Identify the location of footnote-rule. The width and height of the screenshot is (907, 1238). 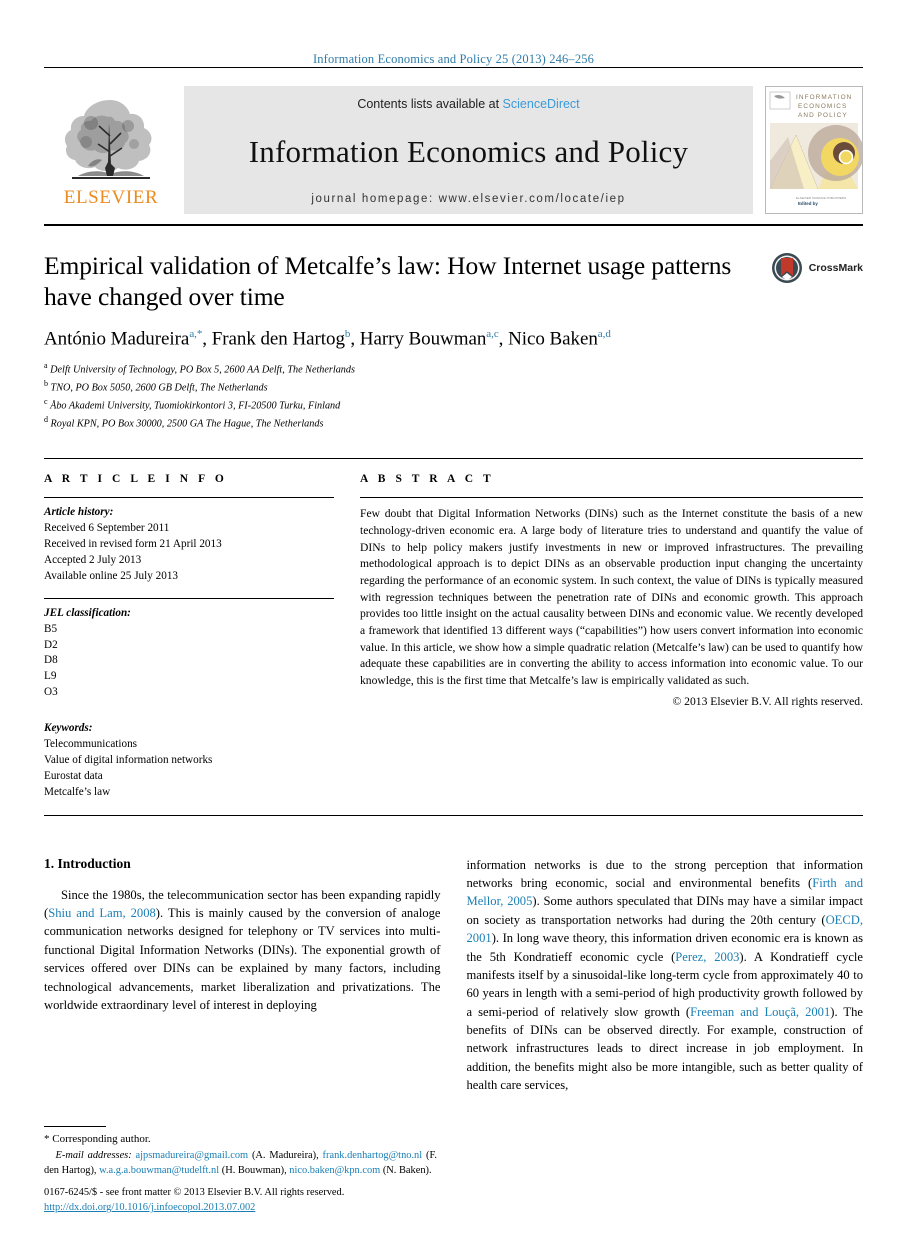
(75, 1126).